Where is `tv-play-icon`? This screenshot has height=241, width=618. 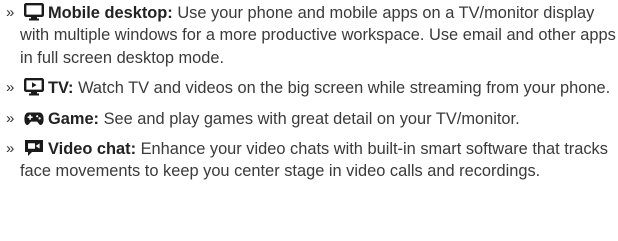 tv-play-icon is located at coordinates (34, 87).